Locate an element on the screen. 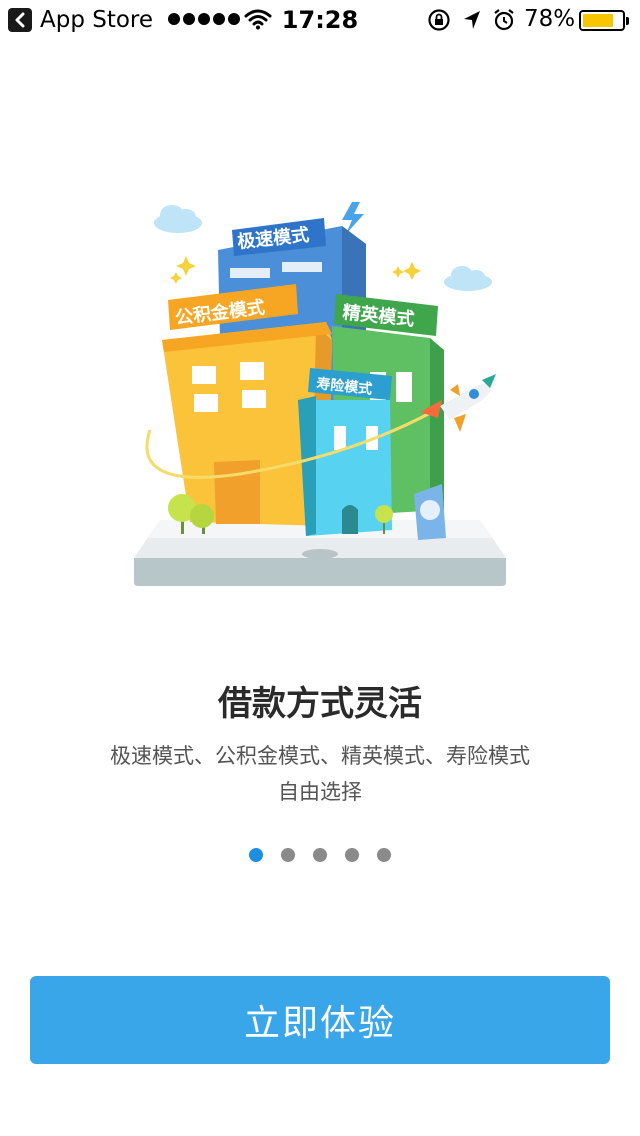  location-arrow-icon is located at coordinates (472, 22).